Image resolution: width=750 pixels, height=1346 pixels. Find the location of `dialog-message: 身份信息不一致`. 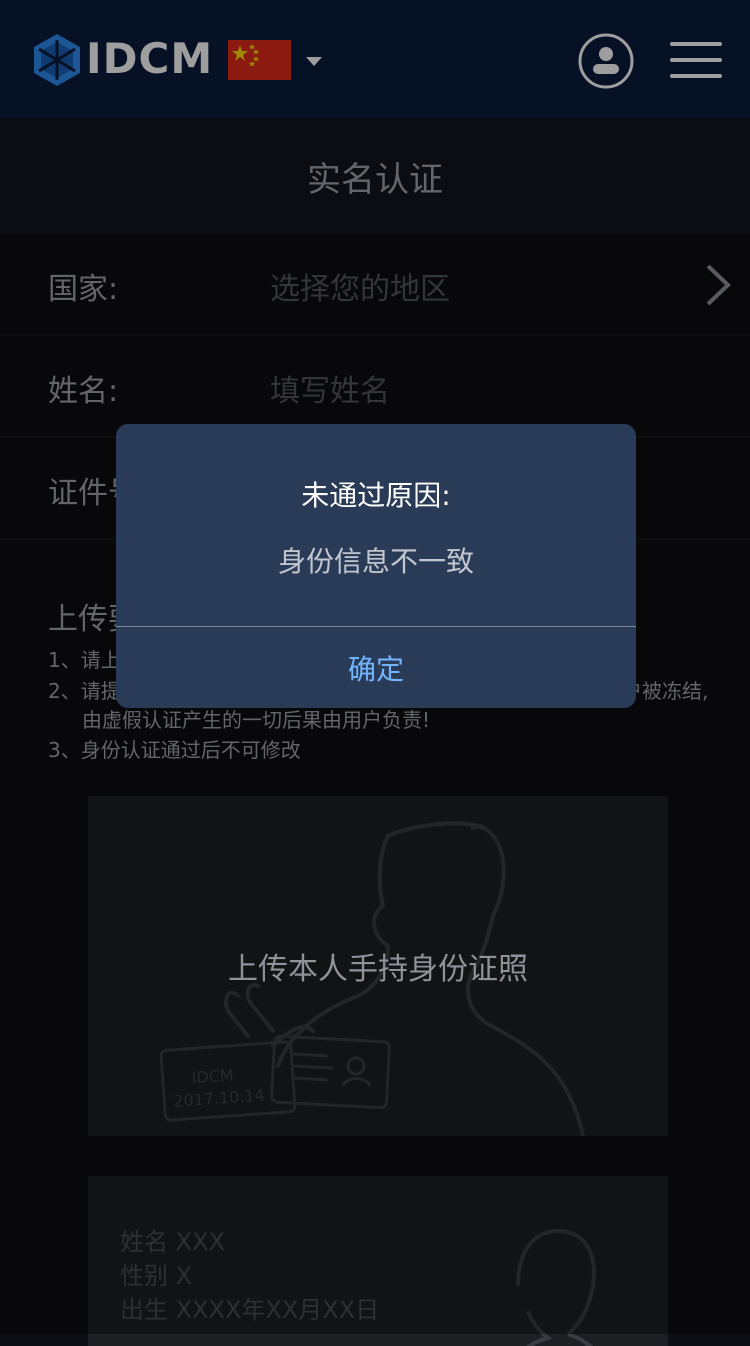

dialog-message: 身份信息不一致 is located at coordinates (375, 561).